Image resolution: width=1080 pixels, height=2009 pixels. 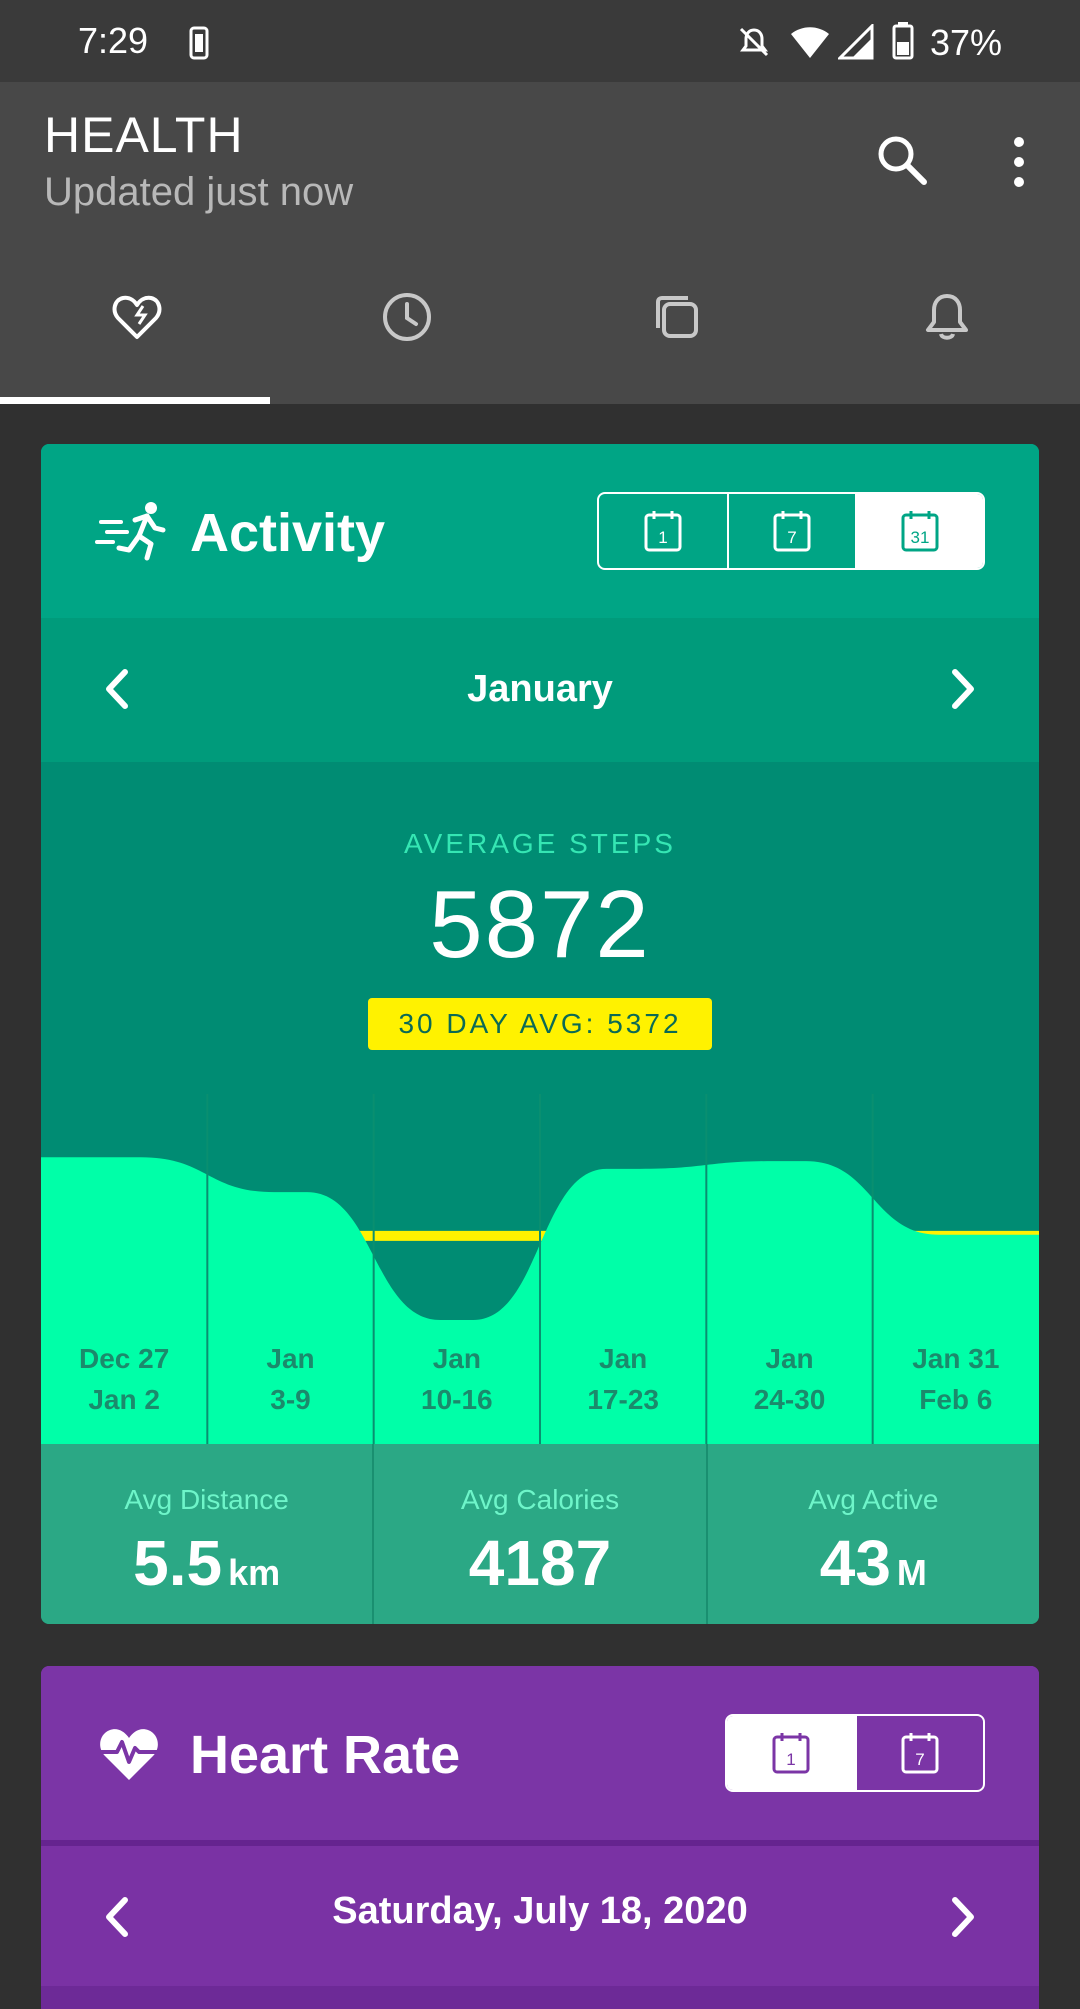 I want to click on calendar-day-icon: 1, so click(x=791, y=1753).